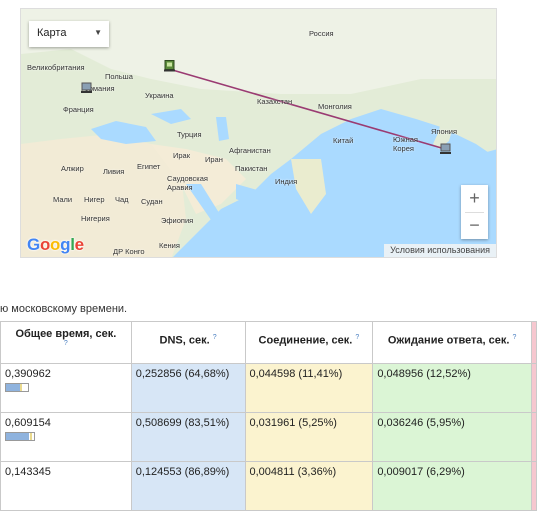  I want to click on label-mongolia: Монголия, so click(335, 106).